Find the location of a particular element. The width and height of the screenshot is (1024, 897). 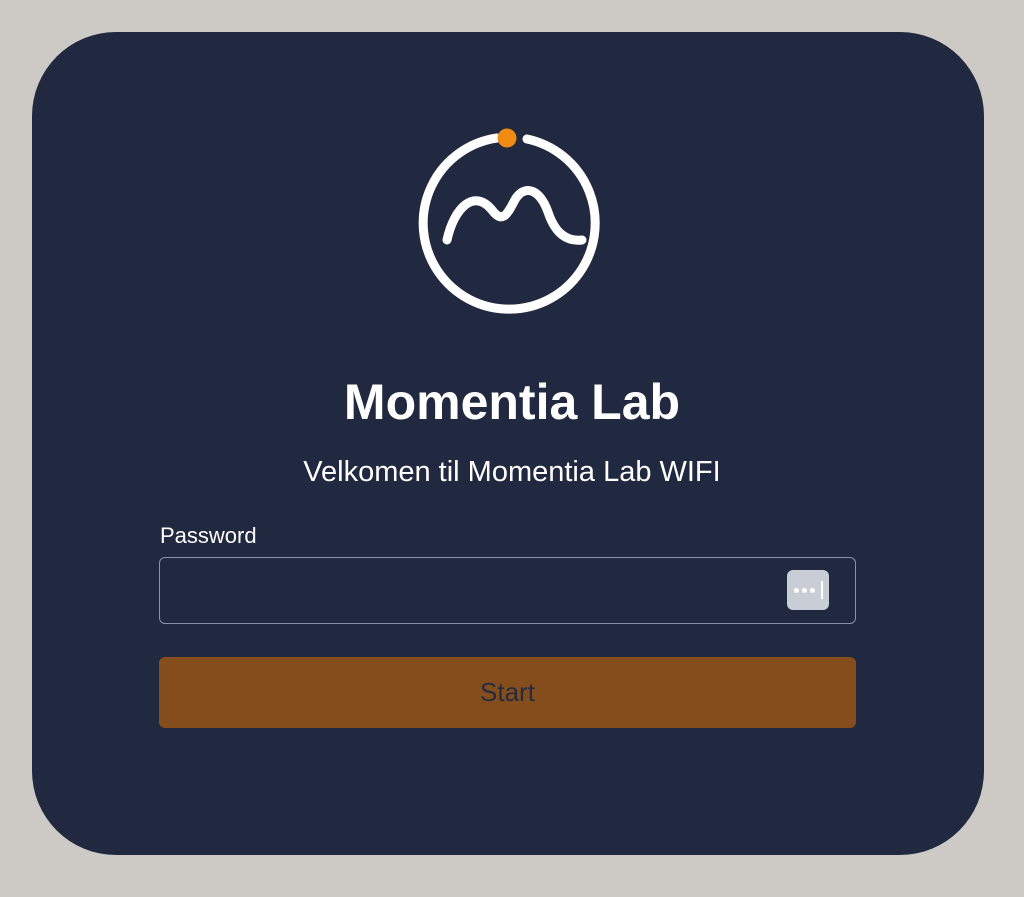

password-key-icon is located at coordinates (808, 590).